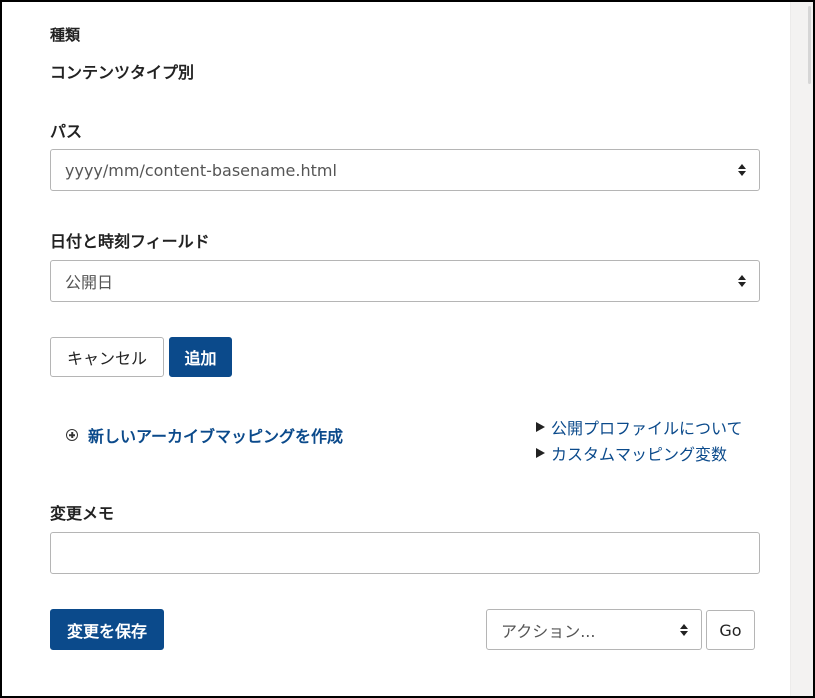 The width and height of the screenshot is (815, 698). I want to click on datetime-field-label: 日付と時刻フィールド, so click(130, 241).